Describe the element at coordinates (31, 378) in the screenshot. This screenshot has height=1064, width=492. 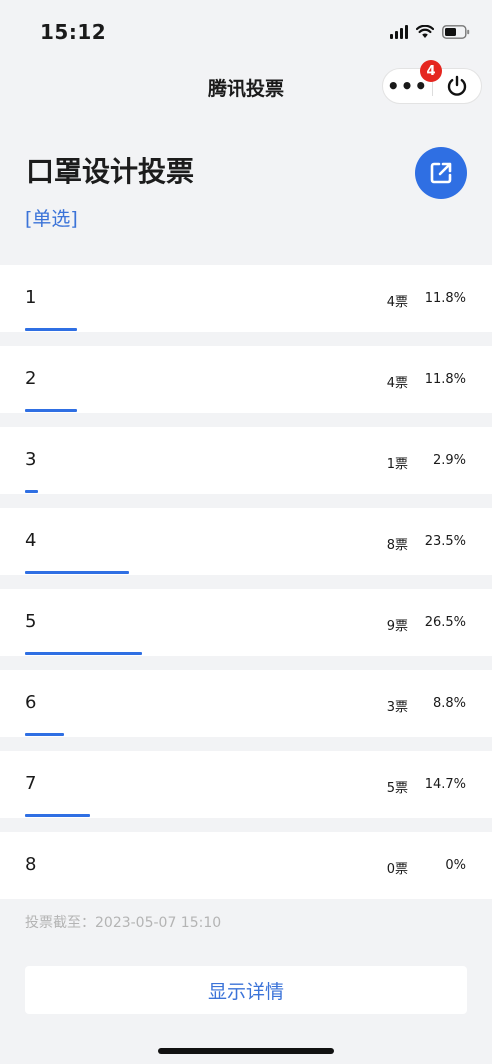
I see `option-label: 2` at that location.